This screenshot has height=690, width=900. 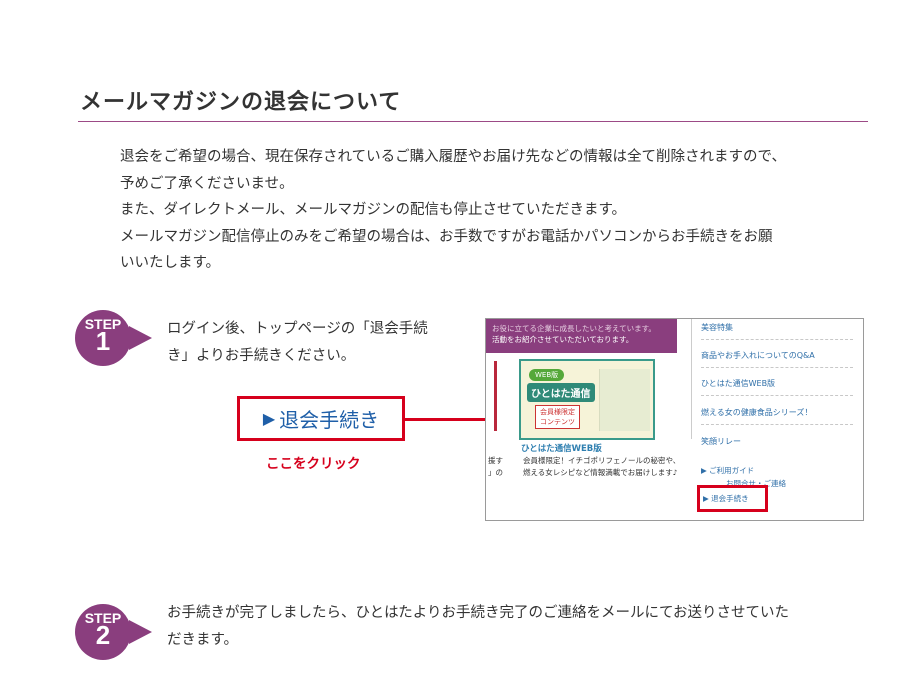 I want to click on side-menu-item: 美容特集, so click(x=777, y=331).